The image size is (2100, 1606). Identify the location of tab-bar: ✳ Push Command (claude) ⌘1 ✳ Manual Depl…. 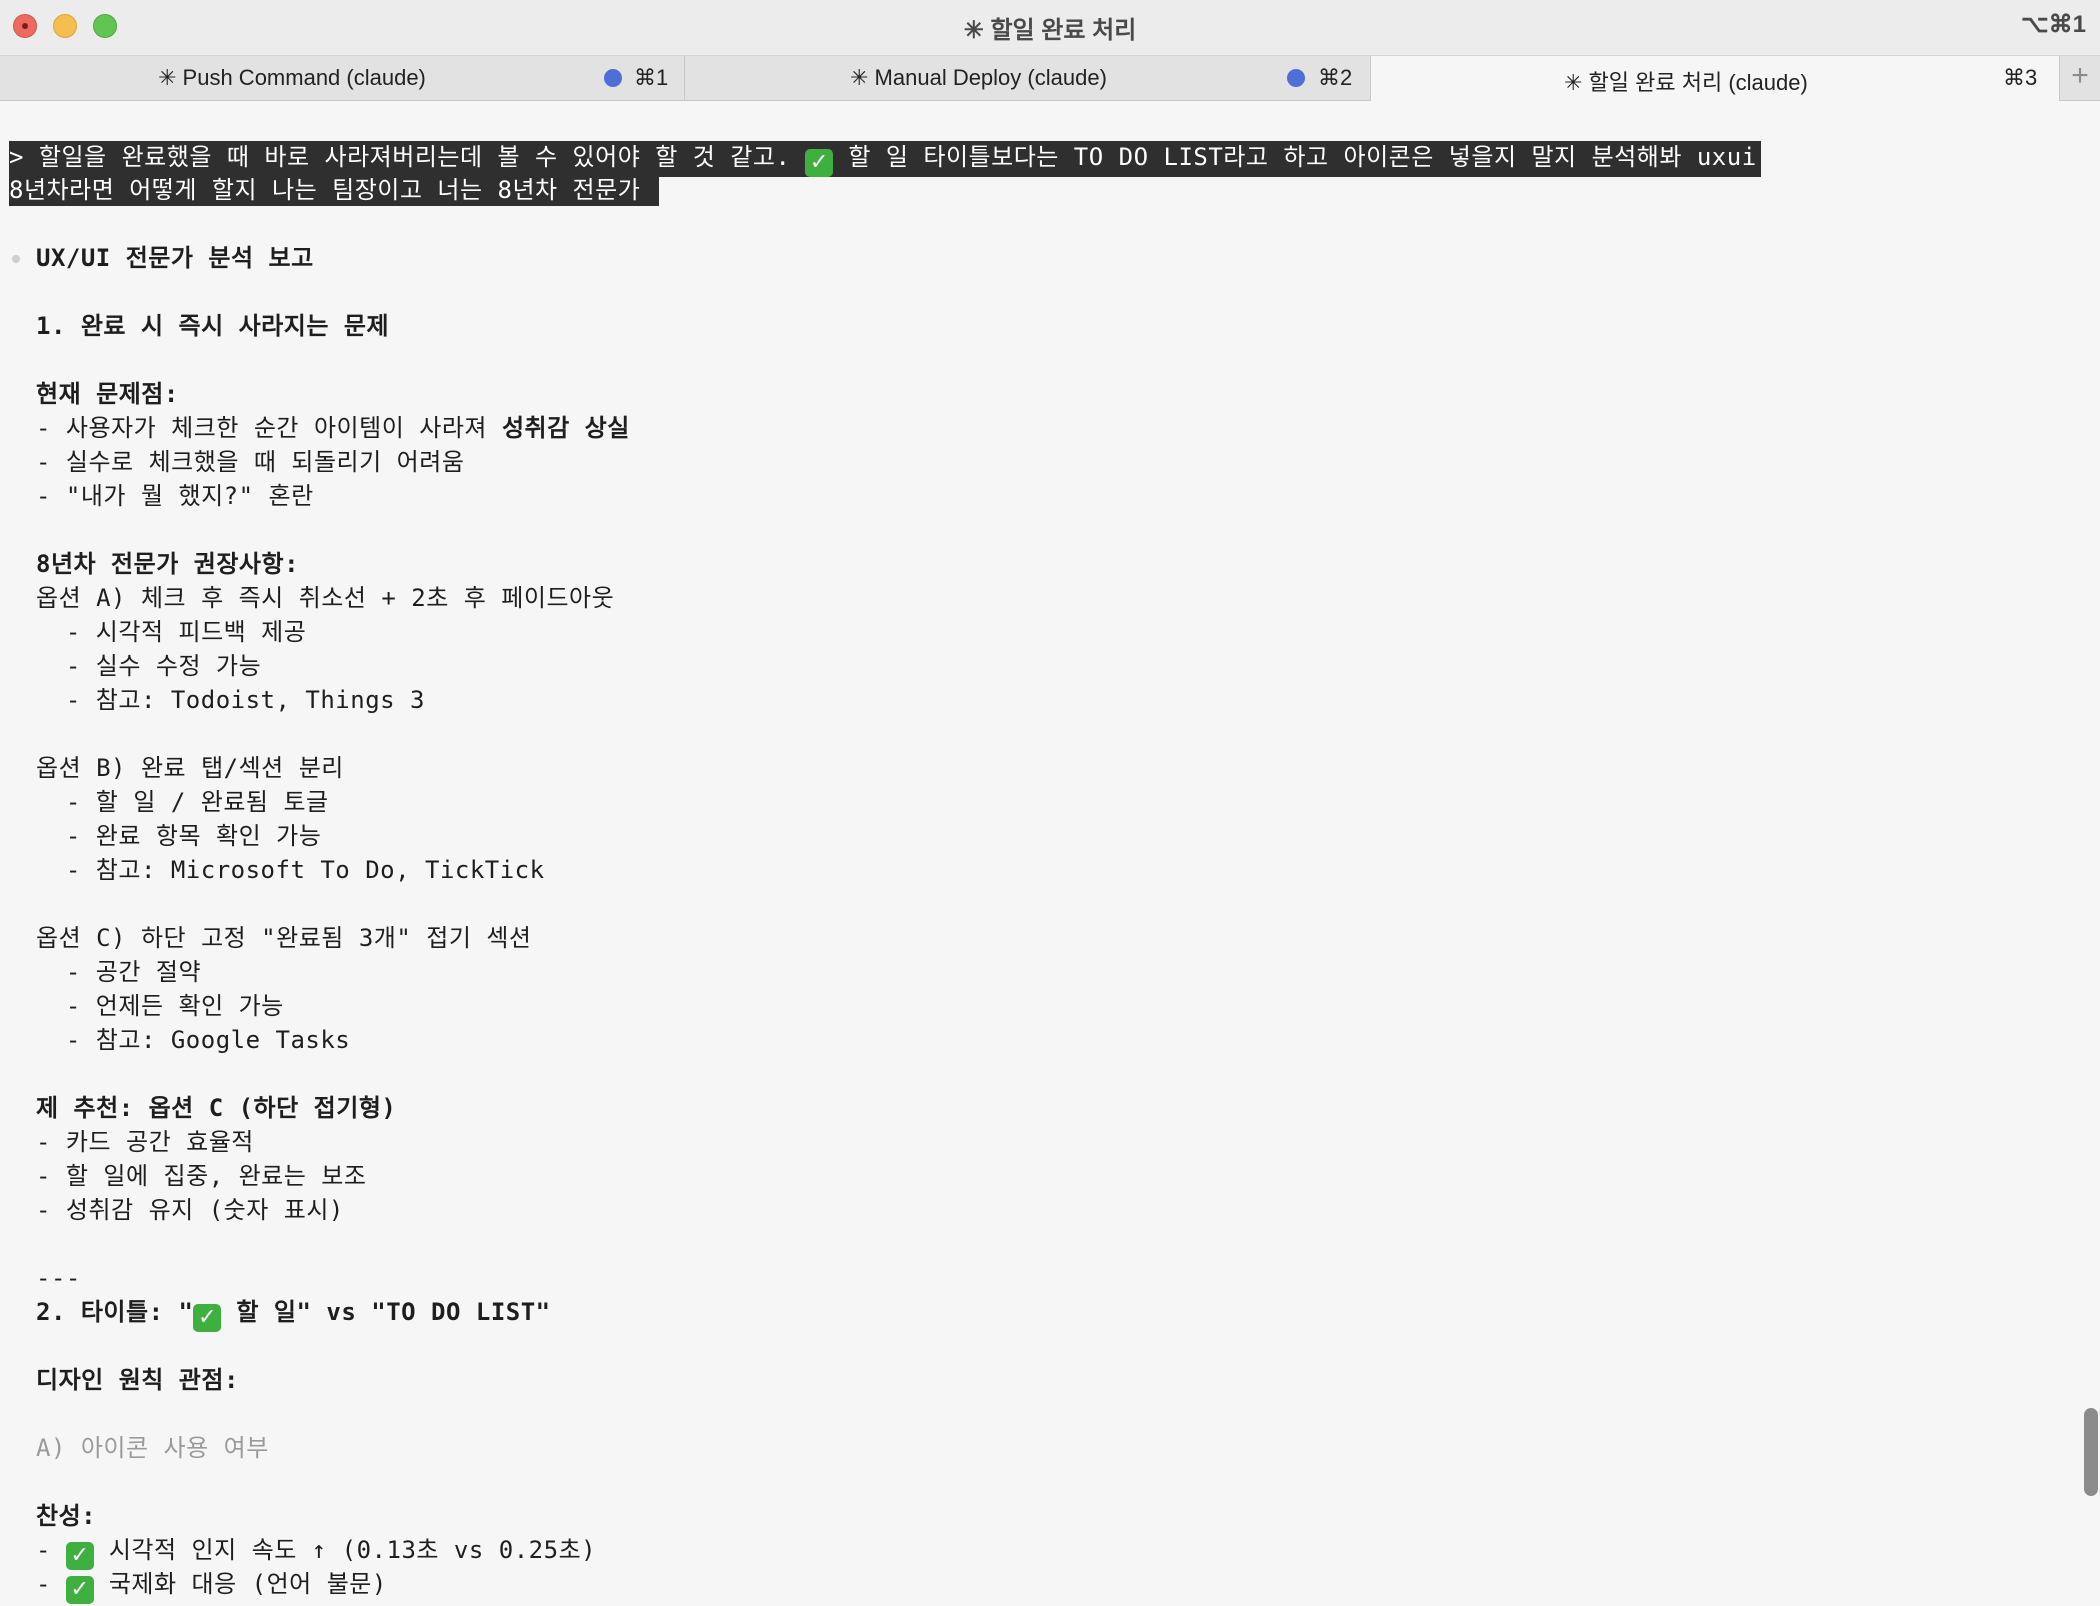
(1050, 78).